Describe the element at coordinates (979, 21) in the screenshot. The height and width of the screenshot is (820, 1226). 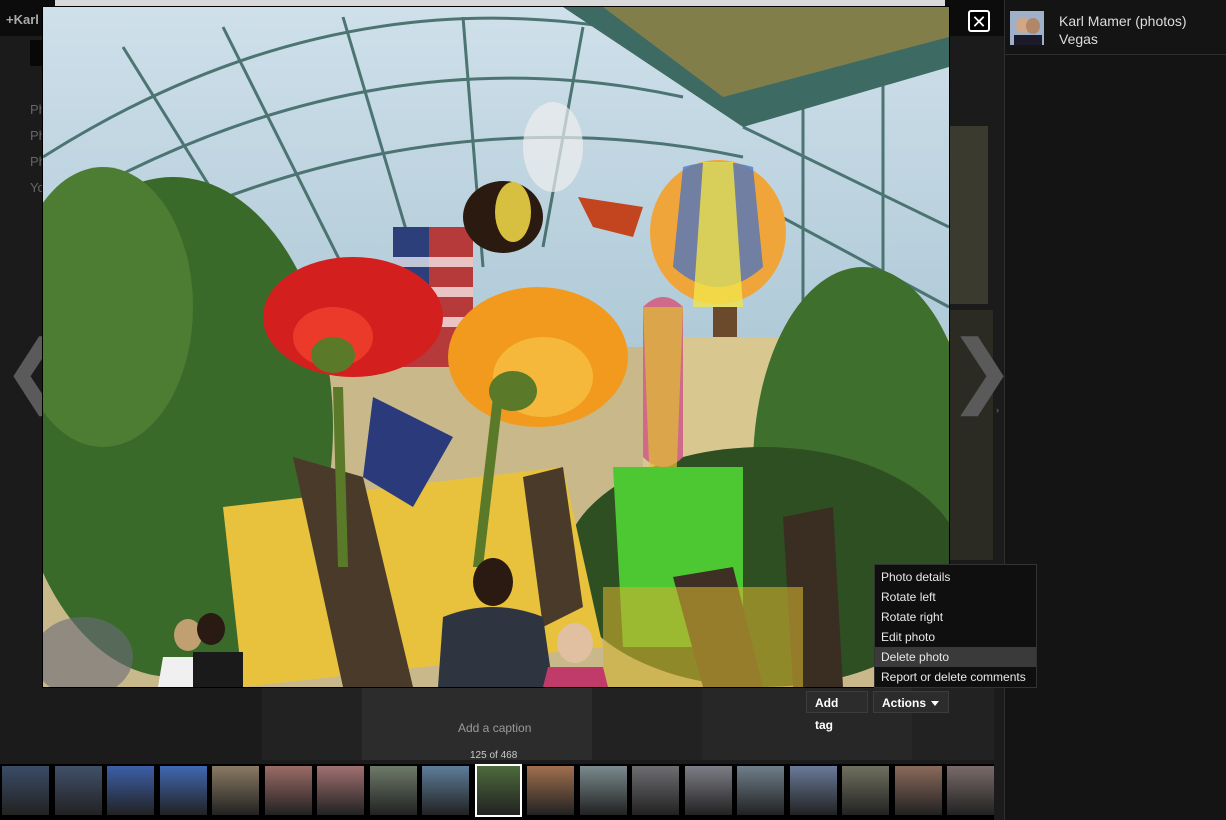
I see `close-icon: ✕` at that location.